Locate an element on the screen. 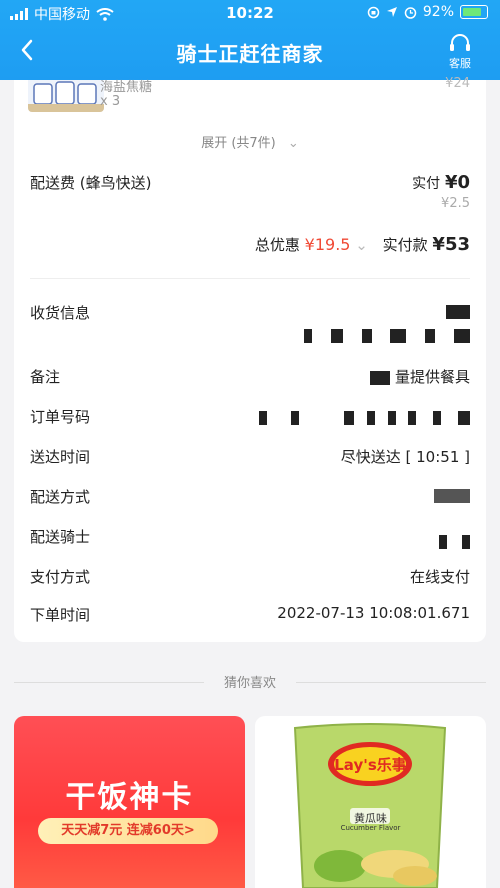  promo-title: 干饭神卡 is located at coordinates (129, 797).